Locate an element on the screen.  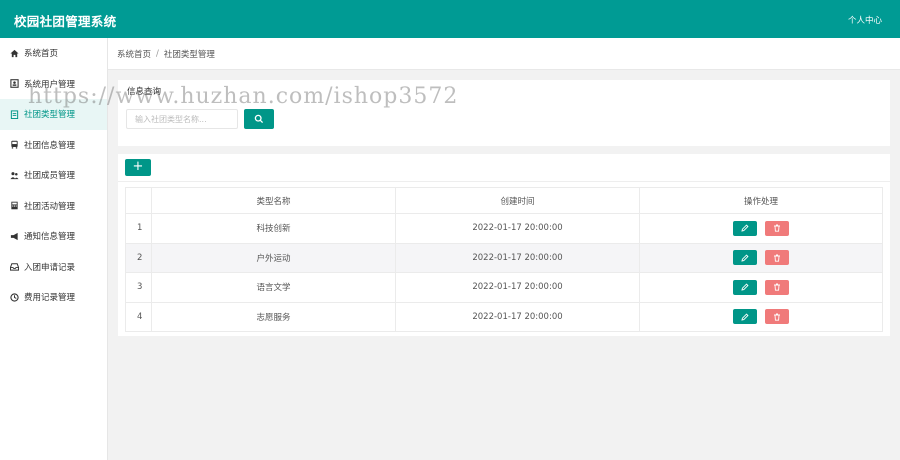
sidebar-item-notices: 通知信息管理 is located at coordinates (53, 236).